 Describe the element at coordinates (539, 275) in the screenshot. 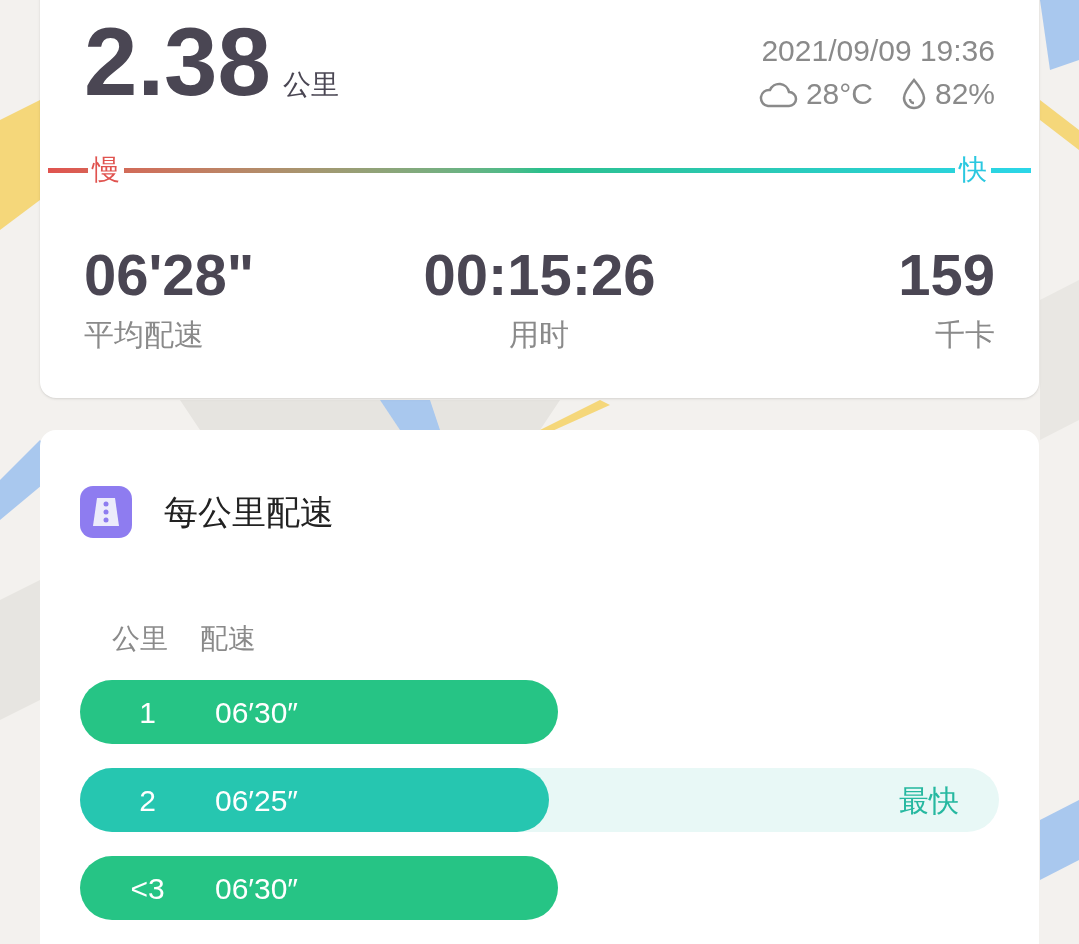

I see `stat-value: 00:15:26` at that location.